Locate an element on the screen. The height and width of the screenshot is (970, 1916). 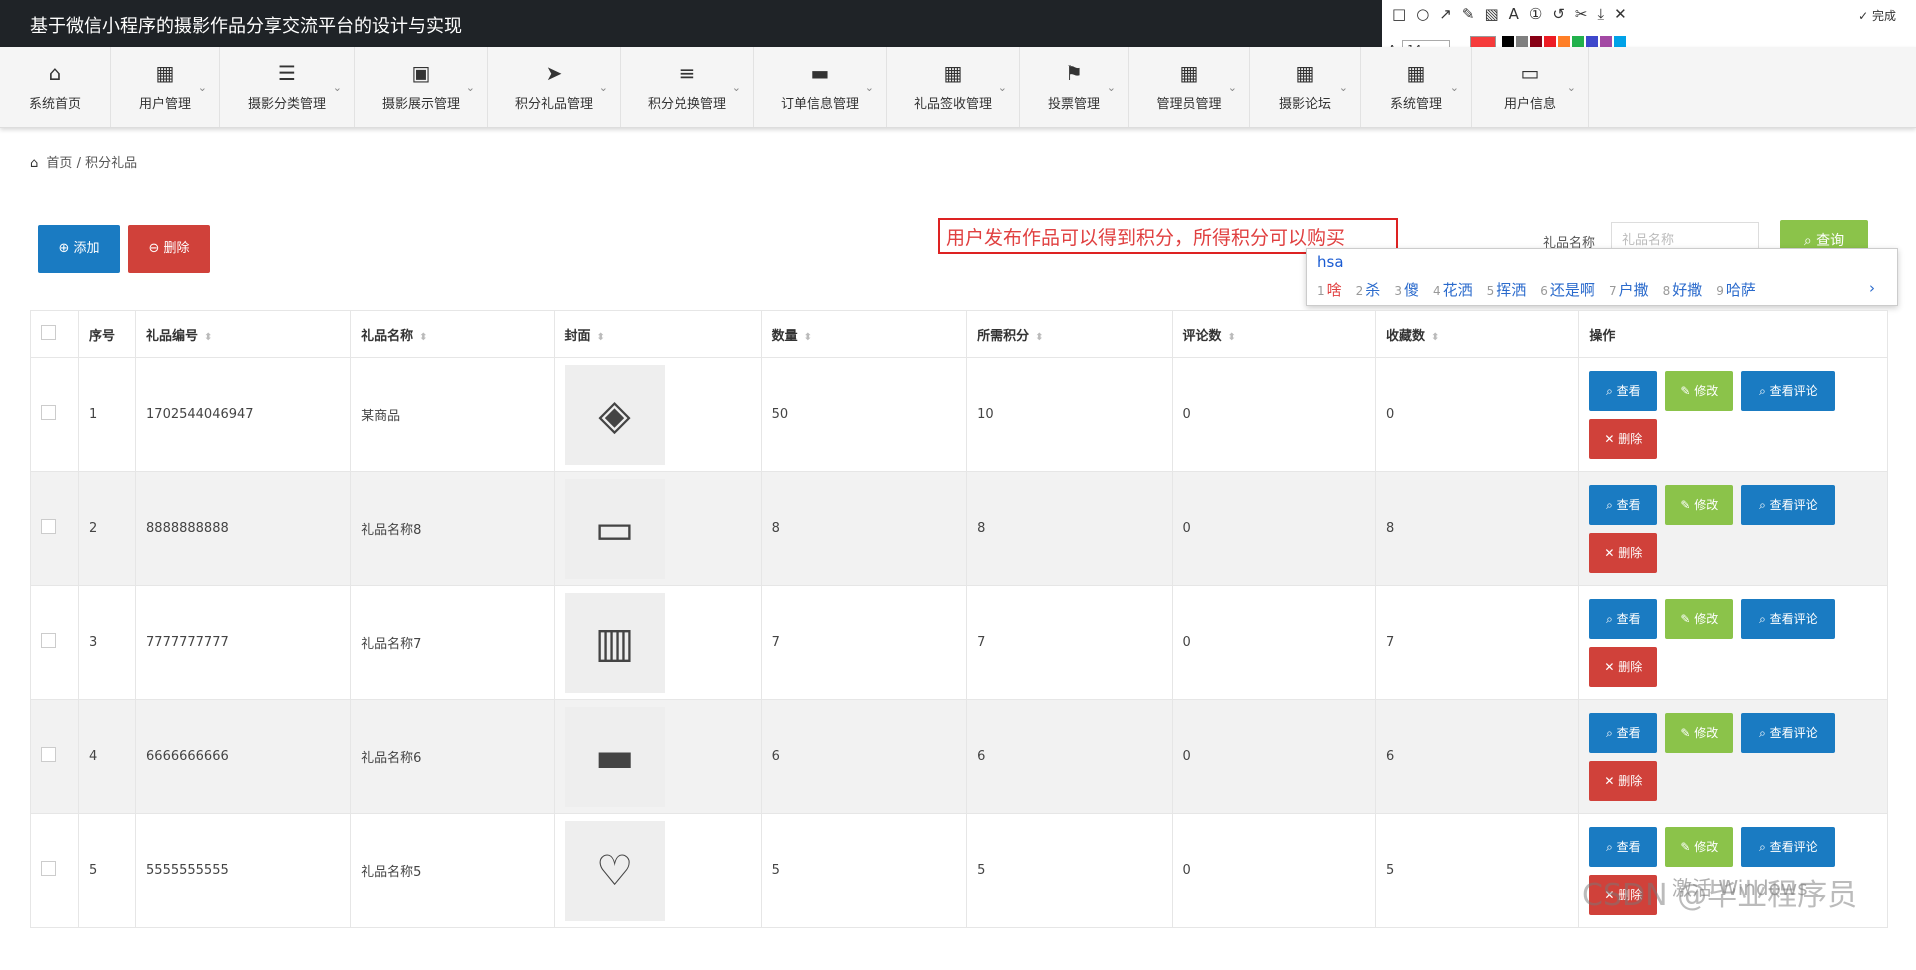
view-comments-button-label: 查看评论 is located at coordinates (1793, 846).